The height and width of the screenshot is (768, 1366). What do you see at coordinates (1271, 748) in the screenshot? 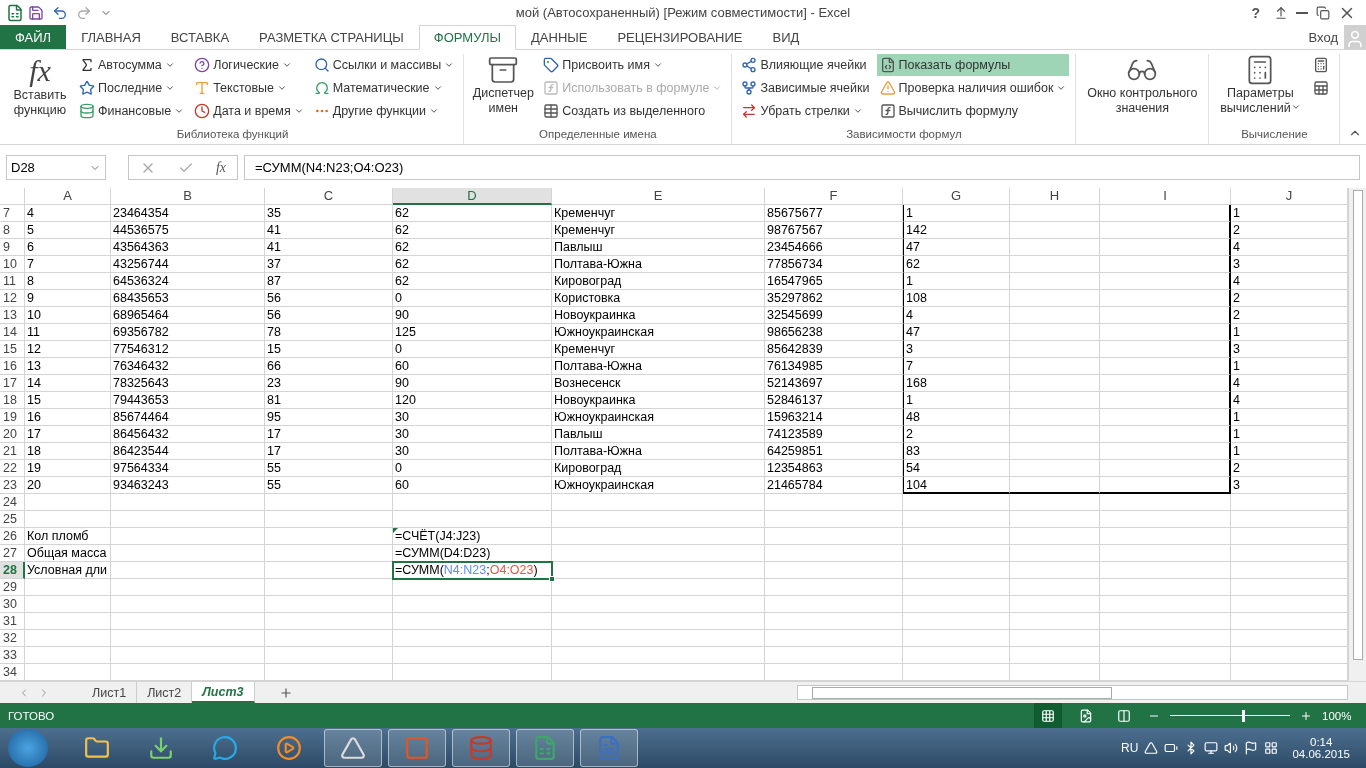
I see `network-icon` at bounding box center [1271, 748].